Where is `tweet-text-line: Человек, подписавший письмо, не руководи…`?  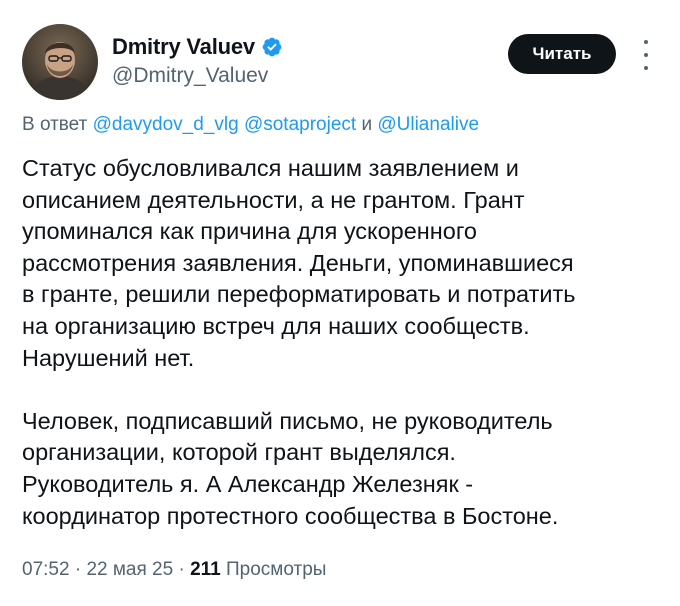 tweet-text-line: Человек, подписавший письмо, не руководи… is located at coordinates (287, 420).